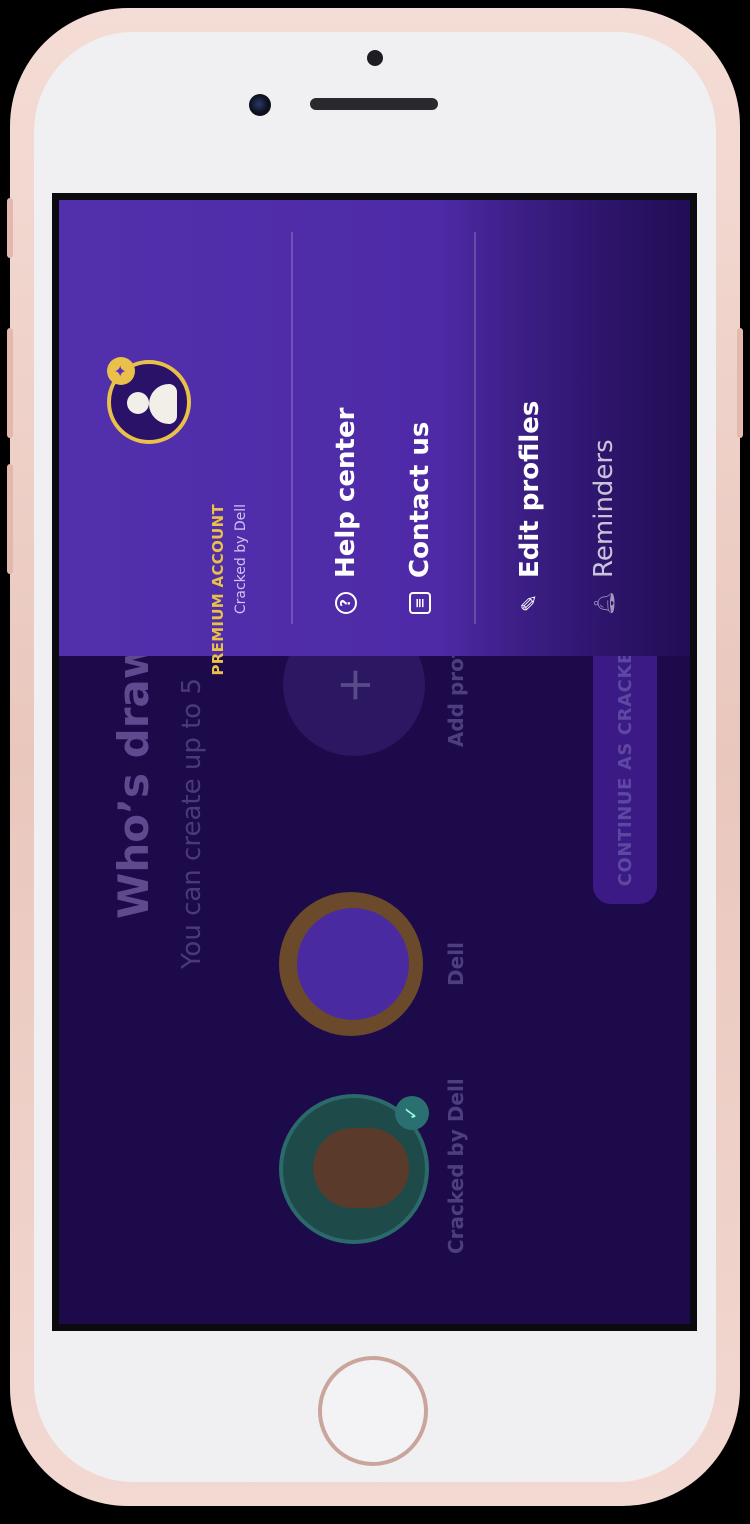 Image resolution: width=750 pixels, height=1524 pixels. Describe the element at coordinates (218, 590) in the screenshot. I see `premium-account-title: PREMIUM ACCOUNT` at that location.